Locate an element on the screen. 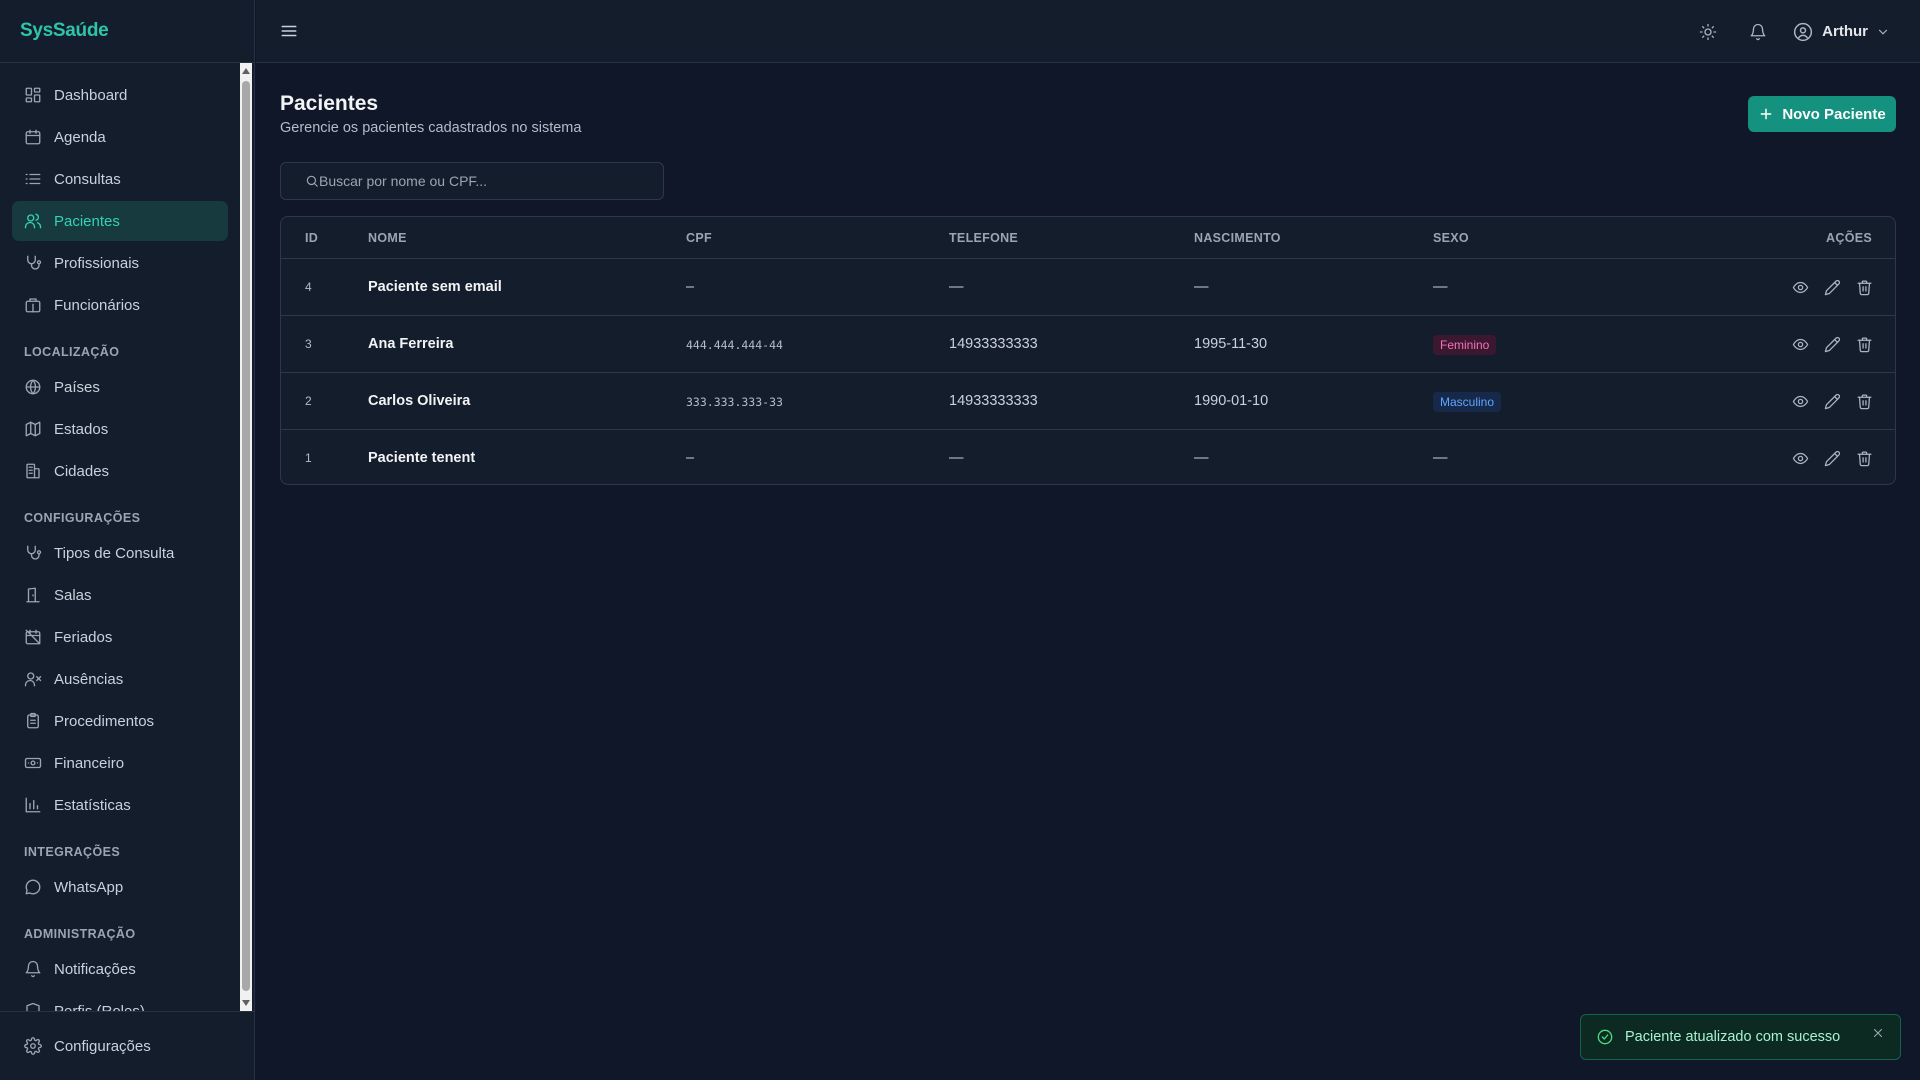 The height and width of the screenshot is (1080, 1920). sidebar-item-notificacoes: Notificações is located at coordinates (120, 969).